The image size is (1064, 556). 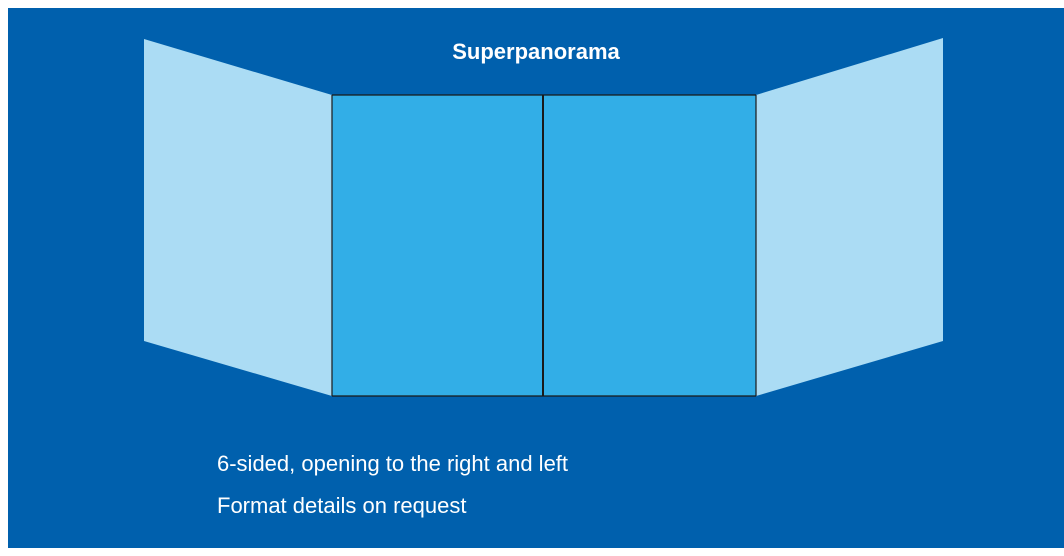 I want to click on caption-line-2: Format details on request, so click(x=342, y=505).